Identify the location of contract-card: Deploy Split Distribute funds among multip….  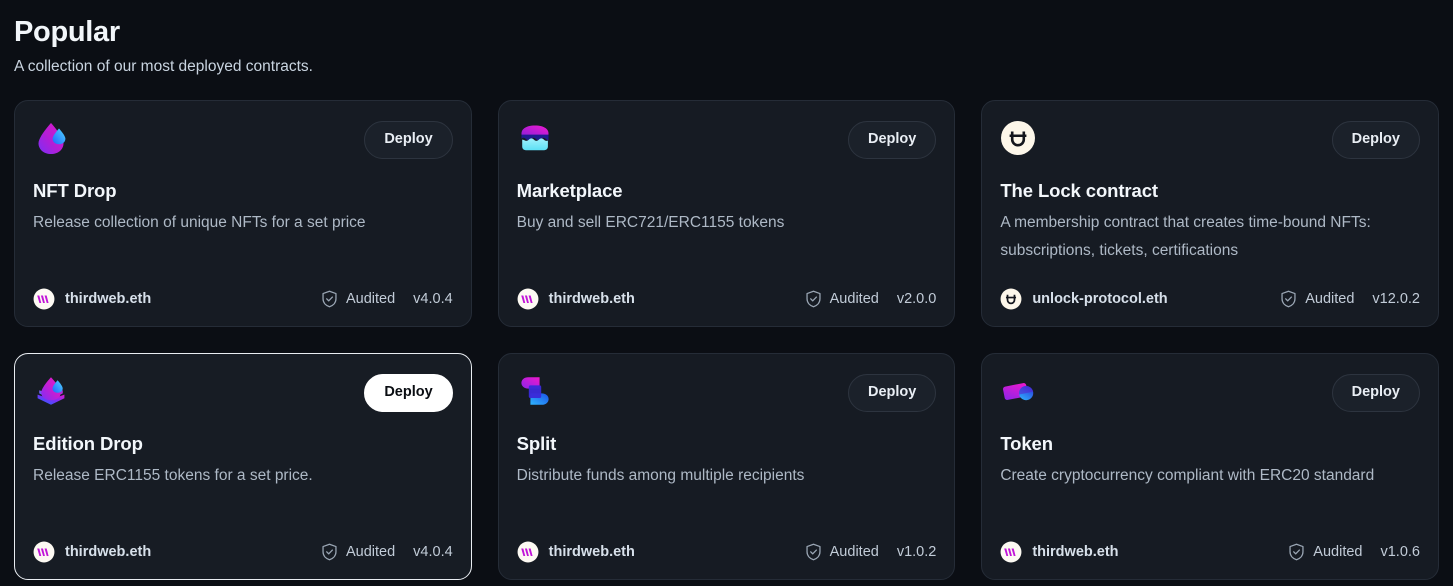
(726, 466).